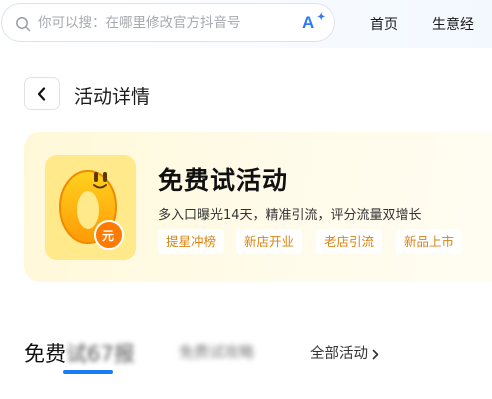 The image size is (492, 399). What do you see at coordinates (453, 24) in the screenshot?
I see `nav-business-guide: 生意经` at bounding box center [453, 24].